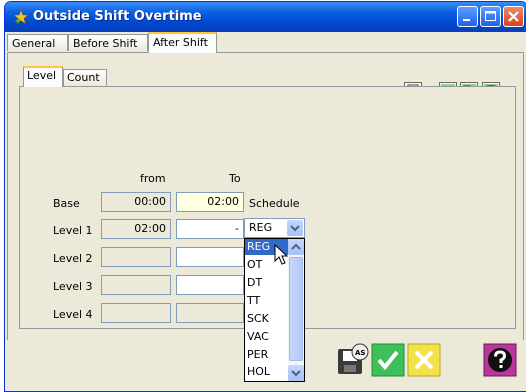  I want to click on title-bar: Outside Shift Overtime, so click(265, 17).